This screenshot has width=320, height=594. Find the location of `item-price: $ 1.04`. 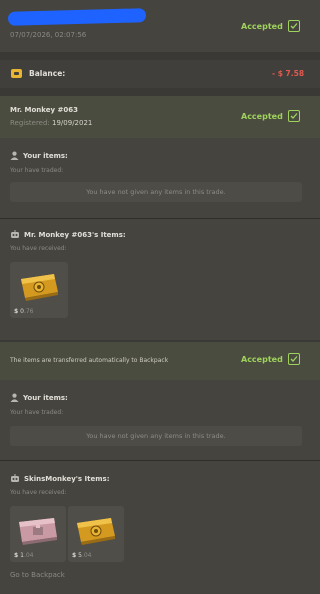

item-price: $ 1.04 is located at coordinates (24, 555).